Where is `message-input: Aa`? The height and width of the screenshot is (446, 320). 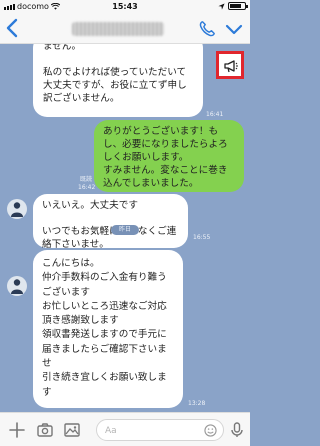 message-input: Aa is located at coordinates (160, 430).